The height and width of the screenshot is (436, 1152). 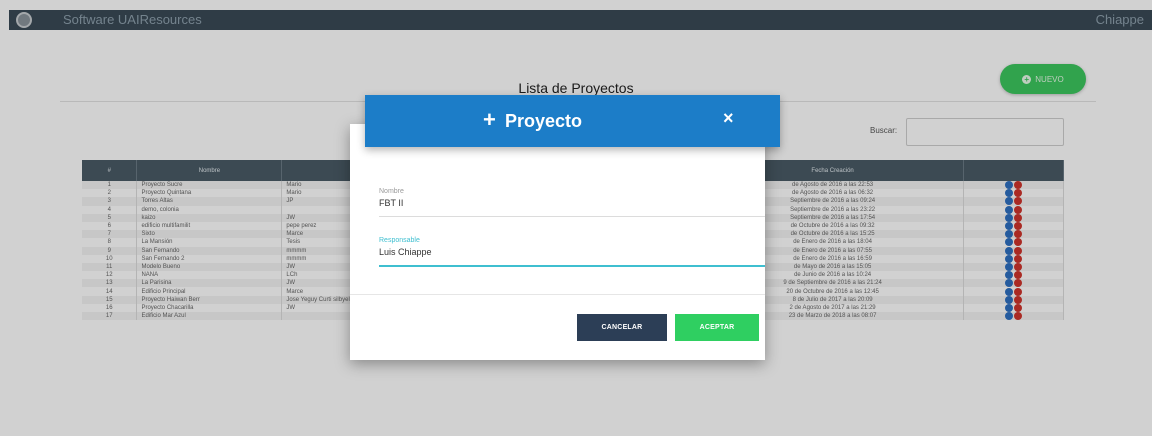 I want to click on name-field: Nombre FBT II, so click(x=572, y=202).